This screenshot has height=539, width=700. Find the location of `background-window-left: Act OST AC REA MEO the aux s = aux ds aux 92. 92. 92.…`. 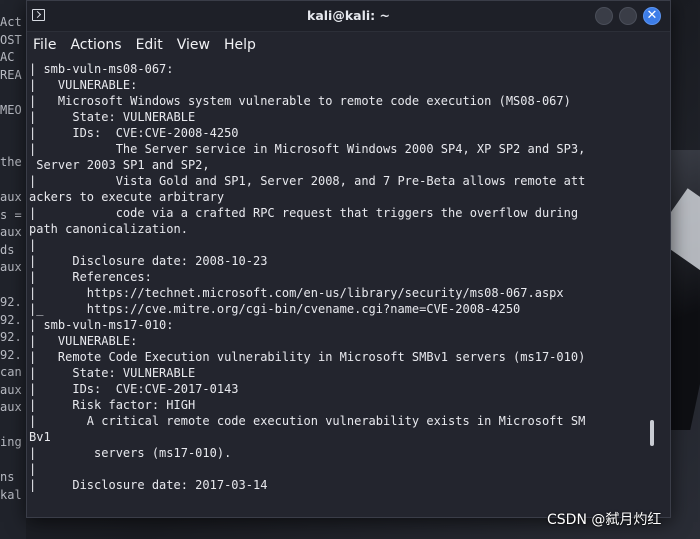

background-window-left: Act OST AC REA MEO the aux s = aux ds aux 92. 92. 92.… is located at coordinates (13, 269).